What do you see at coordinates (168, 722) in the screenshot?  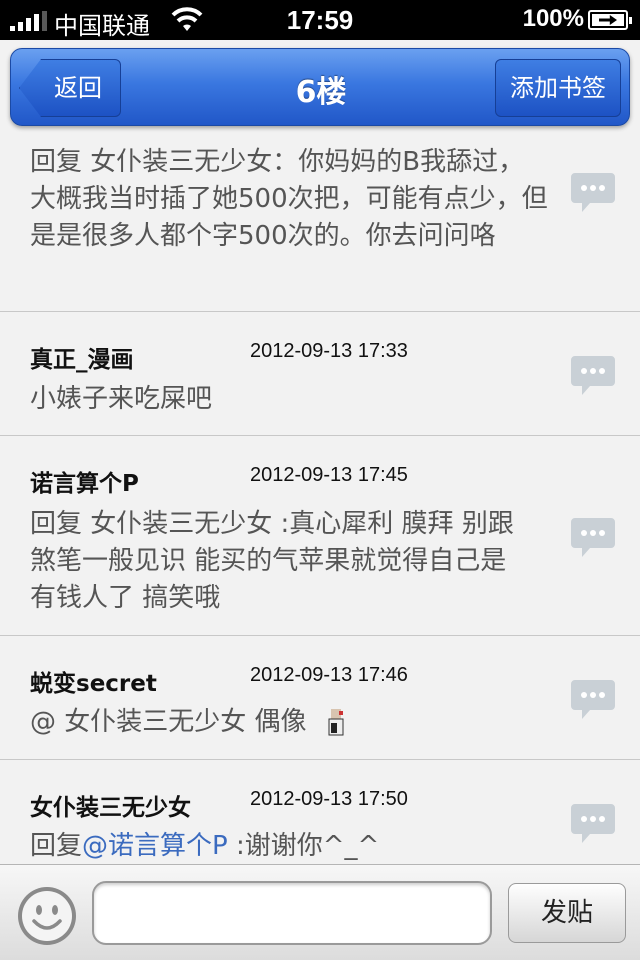 I see `reply-text-body: @ 女仆装三无少女 偶像` at bounding box center [168, 722].